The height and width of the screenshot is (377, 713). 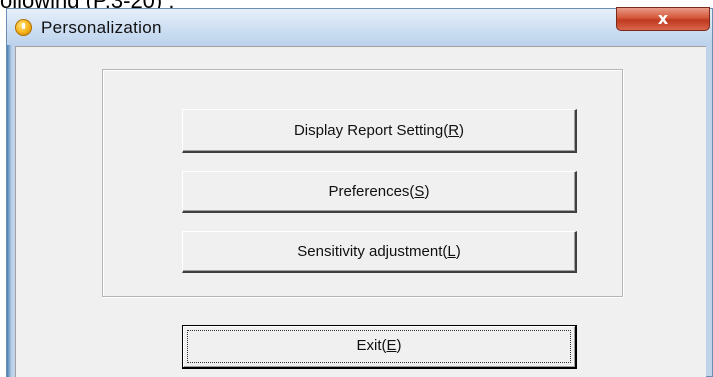 What do you see at coordinates (359, 26) in the screenshot?
I see `title-bar: Personalization x` at bounding box center [359, 26].